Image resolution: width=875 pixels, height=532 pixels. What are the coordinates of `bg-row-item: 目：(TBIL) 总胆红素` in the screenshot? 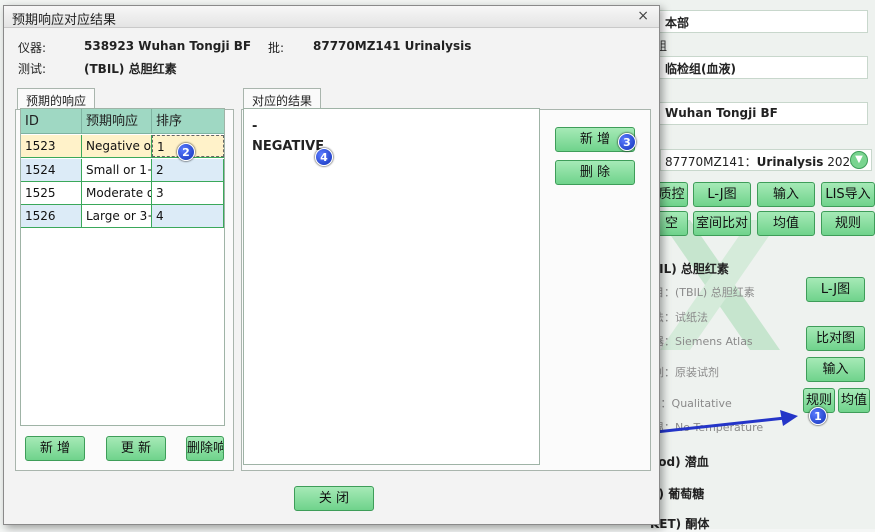 It's located at (704, 292).